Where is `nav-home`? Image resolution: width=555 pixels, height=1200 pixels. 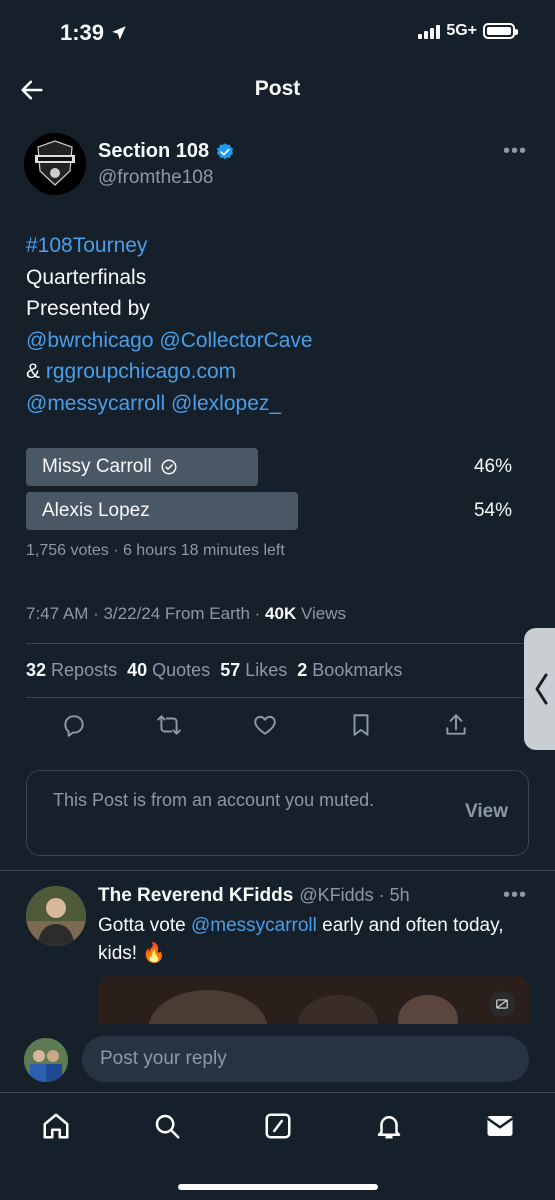 nav-home is located at coordinates (57, 1127).